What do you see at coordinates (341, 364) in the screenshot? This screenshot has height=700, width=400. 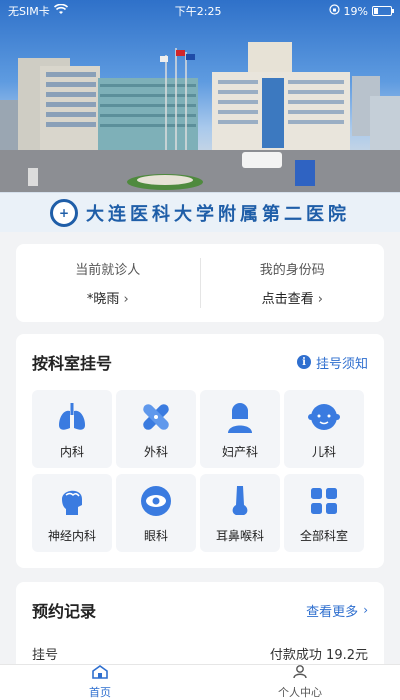 I see `registration-notice-label: 挂号须知` at bounding box center [341, 364].